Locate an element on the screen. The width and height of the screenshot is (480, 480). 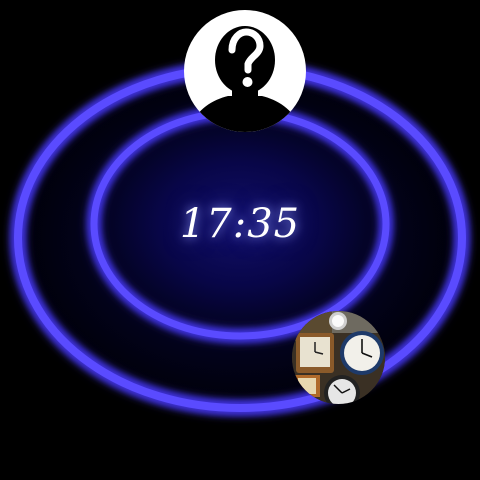
unknown-contact-icon is located at coordinates (245, 79).